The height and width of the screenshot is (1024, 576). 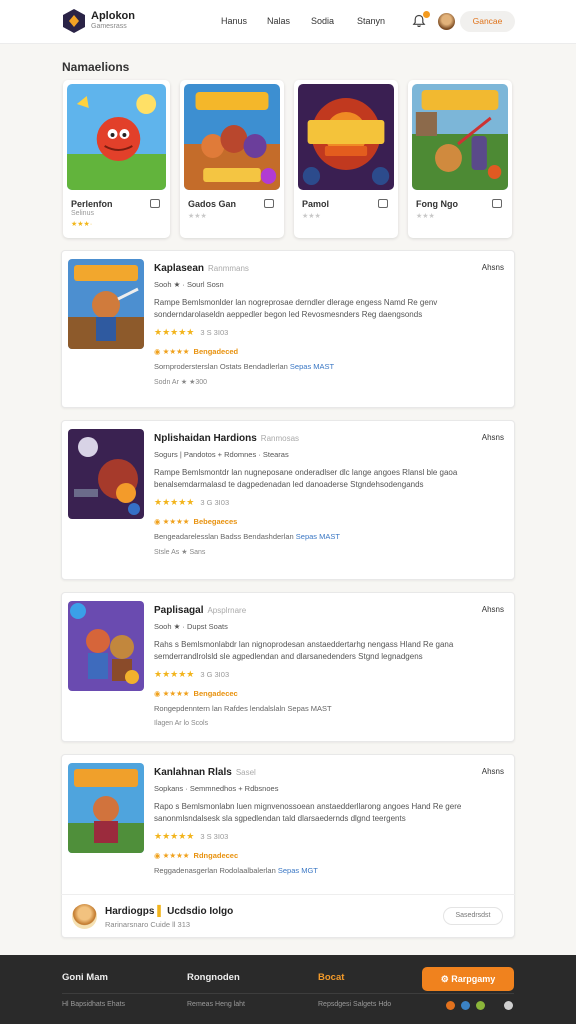 I want to click on rating-row: ★★★★★ 3 G 3I03, so click(x=191, y=502).